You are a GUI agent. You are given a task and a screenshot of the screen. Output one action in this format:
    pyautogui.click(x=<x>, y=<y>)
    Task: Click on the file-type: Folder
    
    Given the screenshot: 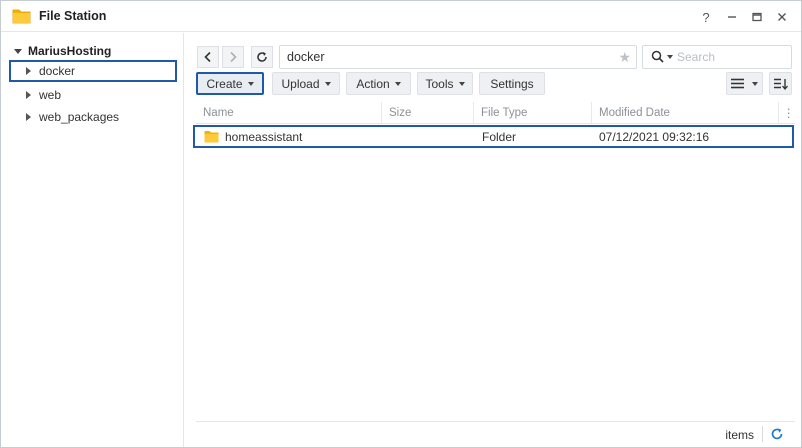 What is the action you would take?
    pyautogui.click(x=499, y=137)
    